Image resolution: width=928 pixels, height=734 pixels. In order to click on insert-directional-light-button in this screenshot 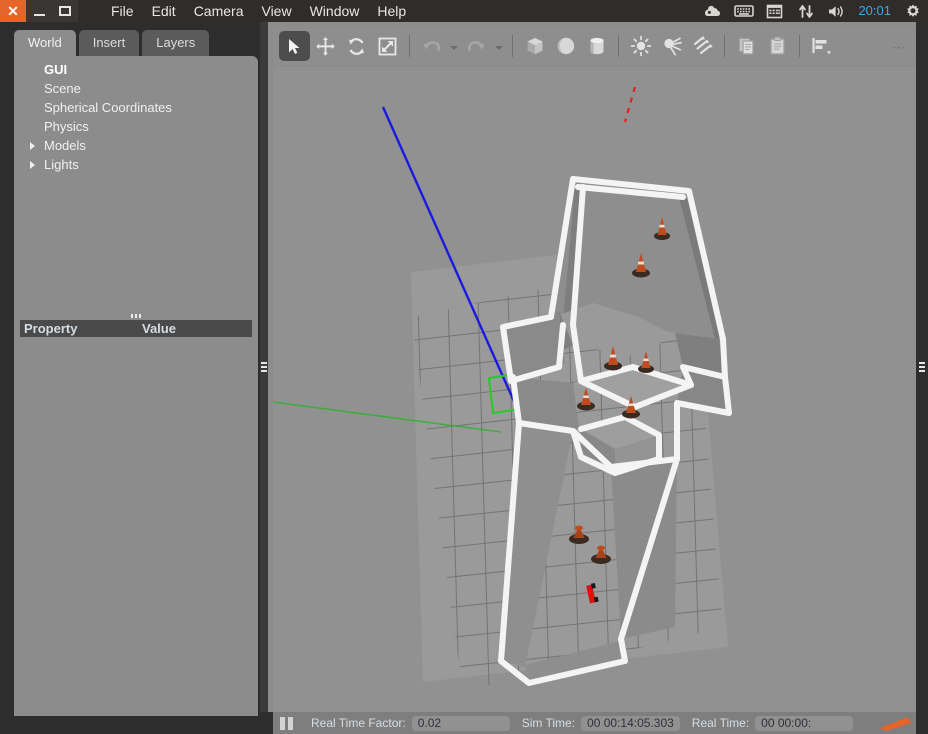, I will do `click(702, 46)`.